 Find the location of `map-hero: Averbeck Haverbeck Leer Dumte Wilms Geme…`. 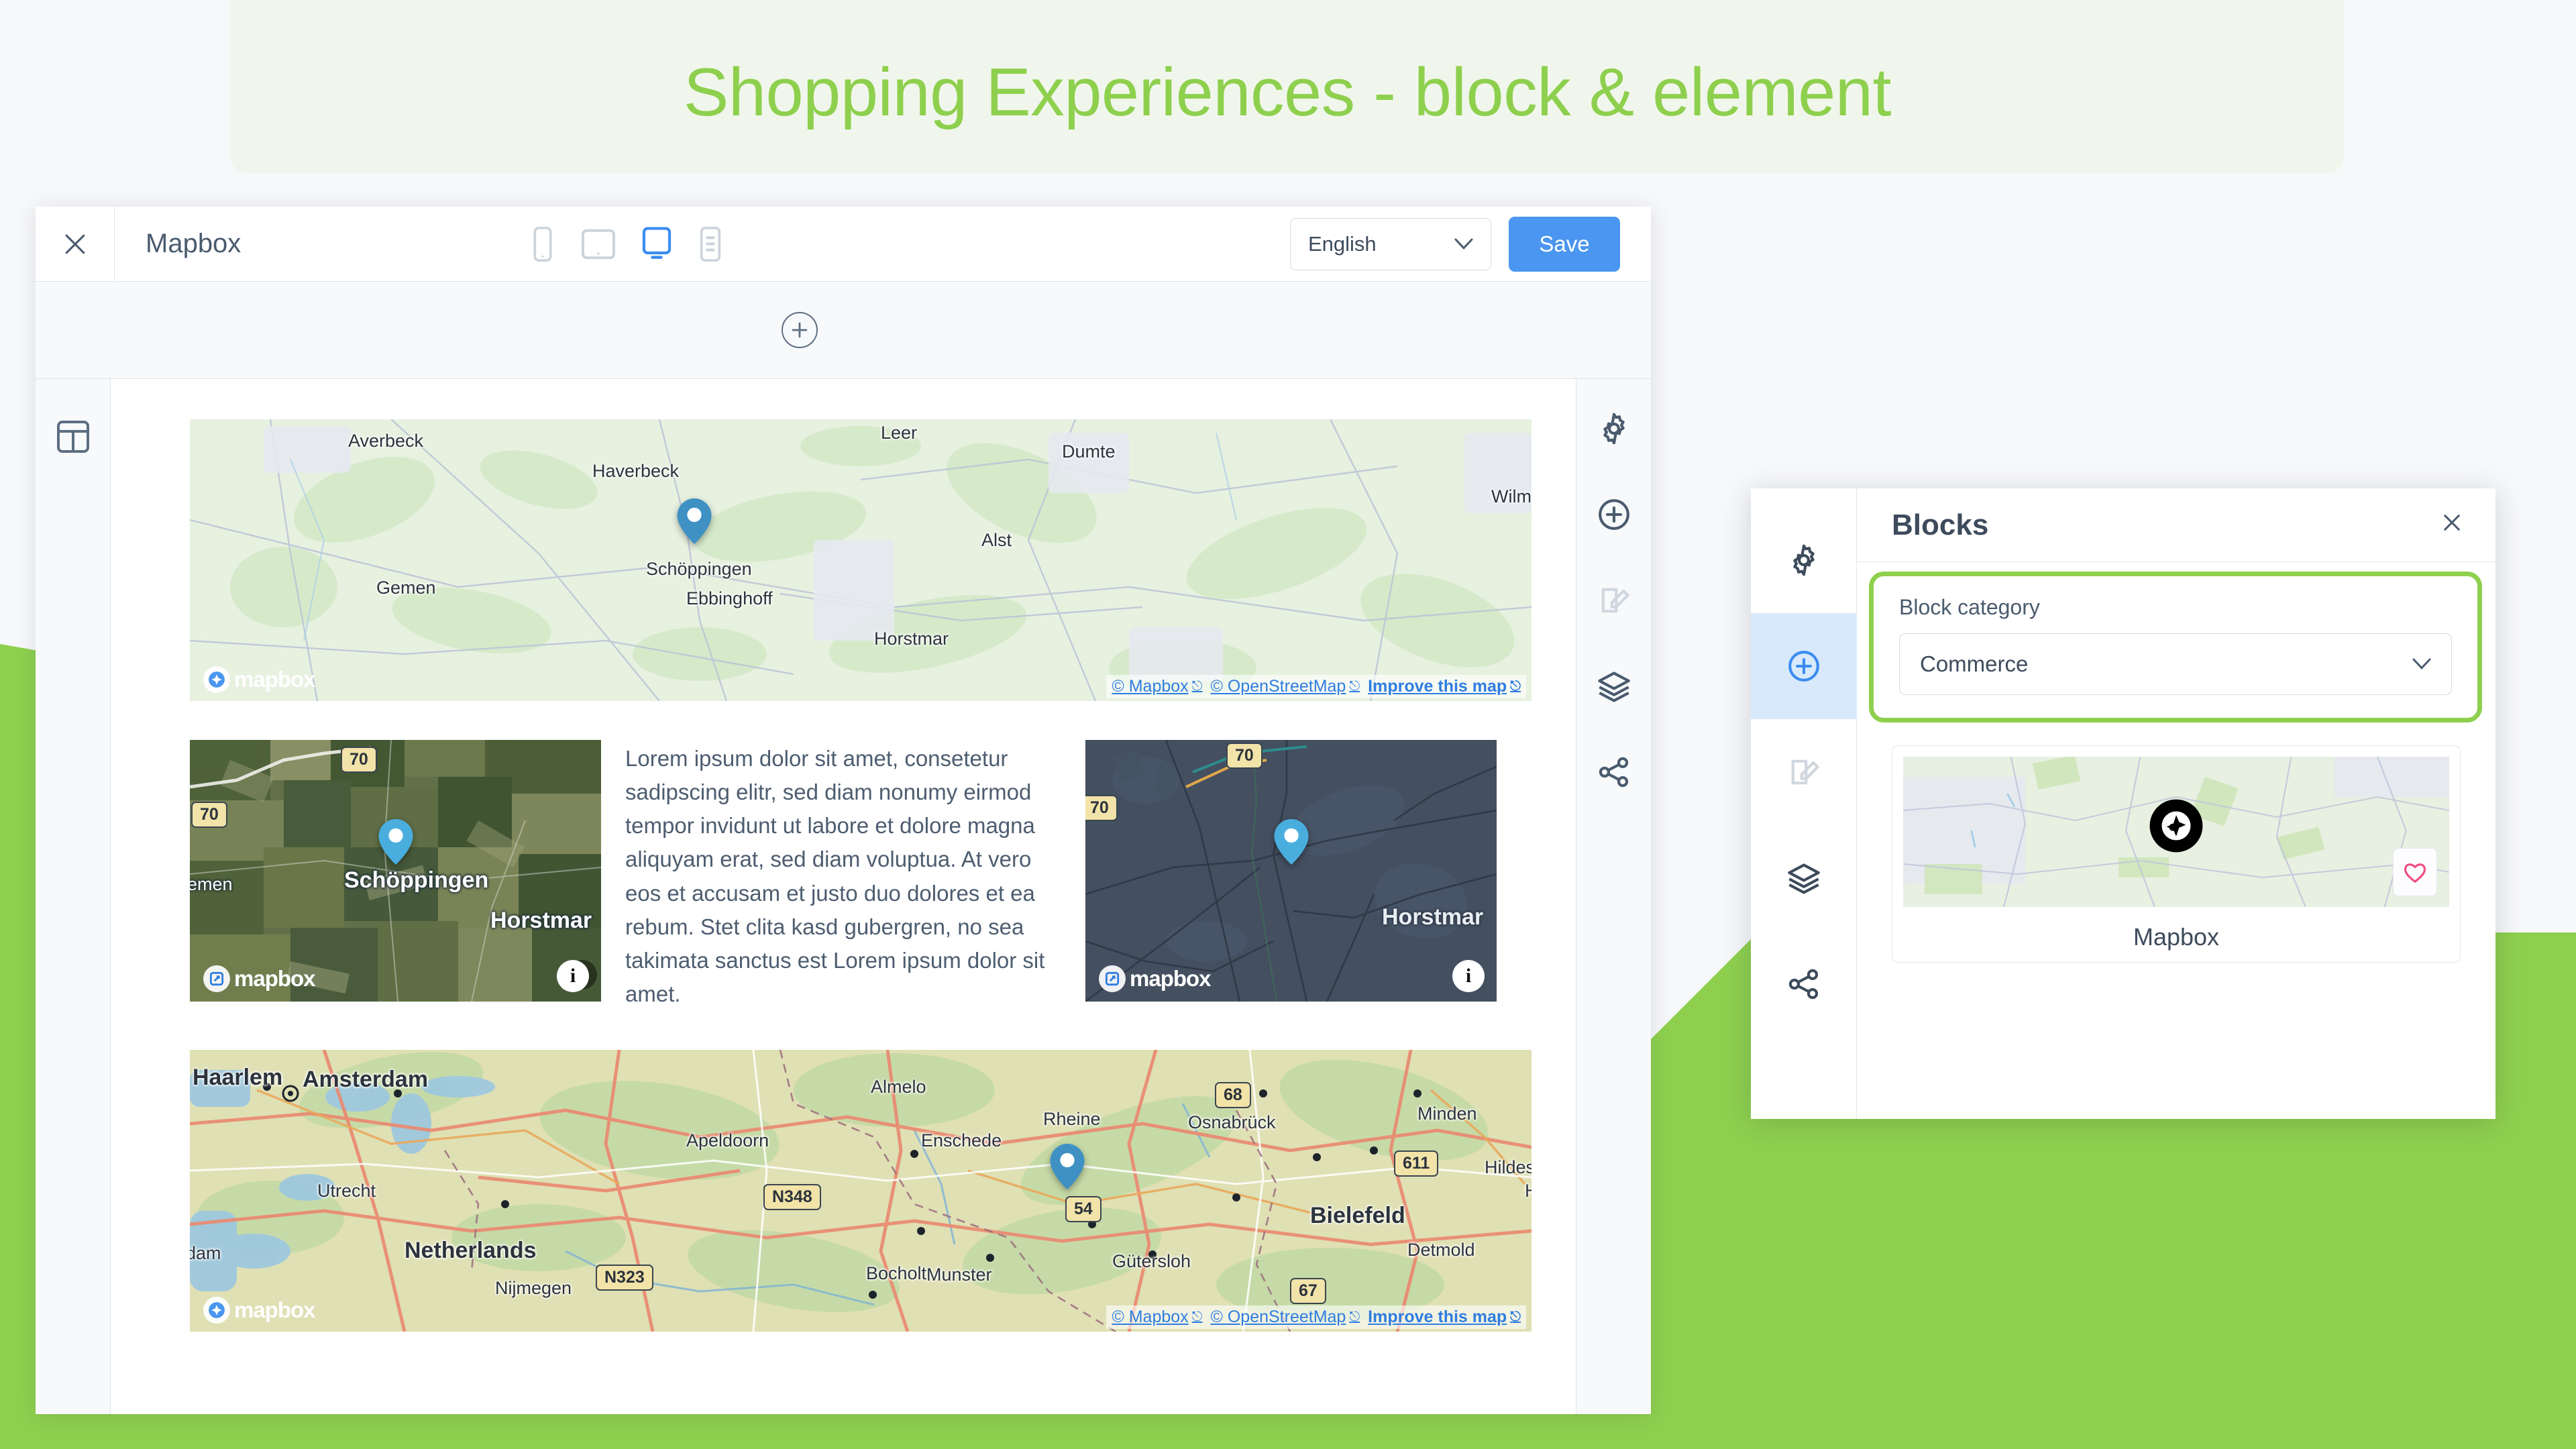

map-hero: Averbeck Haverbeck Leer Dumte Wilms Geme… is located at coordinates (861, 560).